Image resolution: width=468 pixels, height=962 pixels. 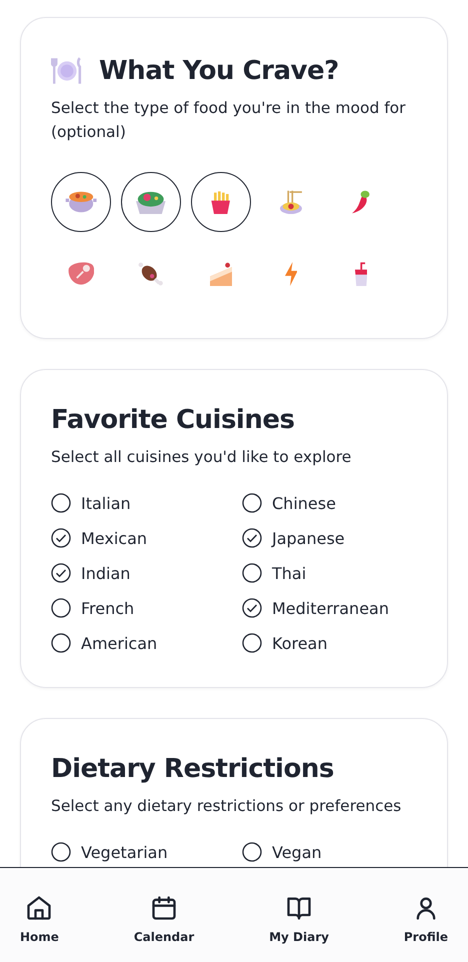 What do you see at coordinates (361, 202) in the screenshot?
I see `chili-pepper-icon` at bounding box center [361, 202].